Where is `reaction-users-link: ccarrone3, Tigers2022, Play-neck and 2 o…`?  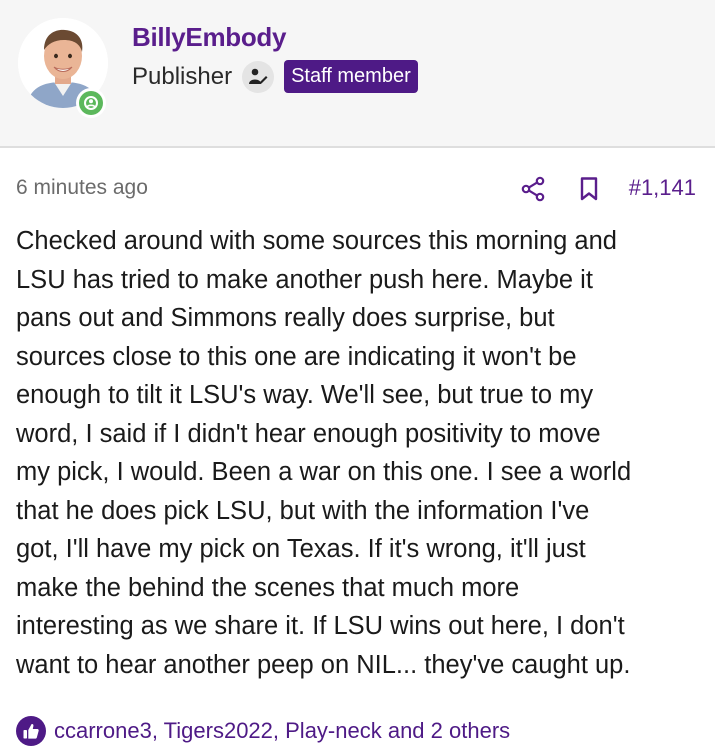 reaction-users-link: ccarrone3, Tigers2022, Play-neck and 2 o… is located at coordinates (282, 731).